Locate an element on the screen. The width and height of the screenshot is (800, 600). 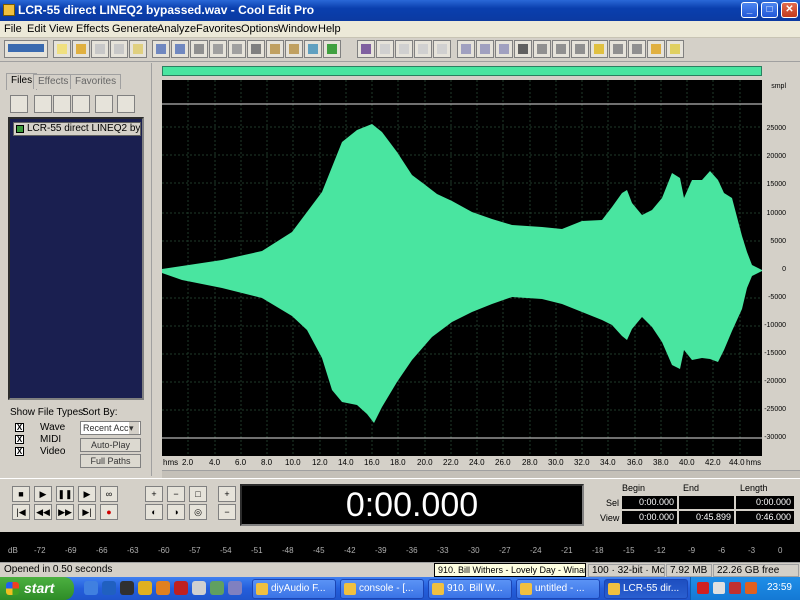
explorer-icon is located at coordinates (109, 588).